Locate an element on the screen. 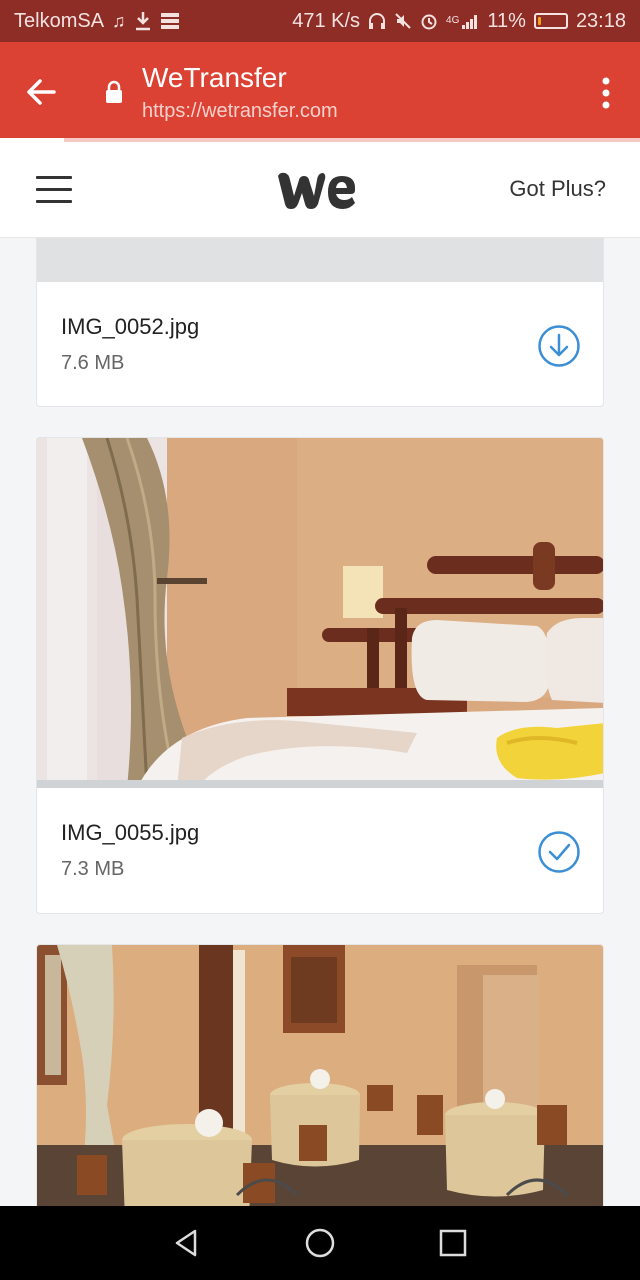  file-name: IMG_0052.jpg is located at coordinates (130, 326).